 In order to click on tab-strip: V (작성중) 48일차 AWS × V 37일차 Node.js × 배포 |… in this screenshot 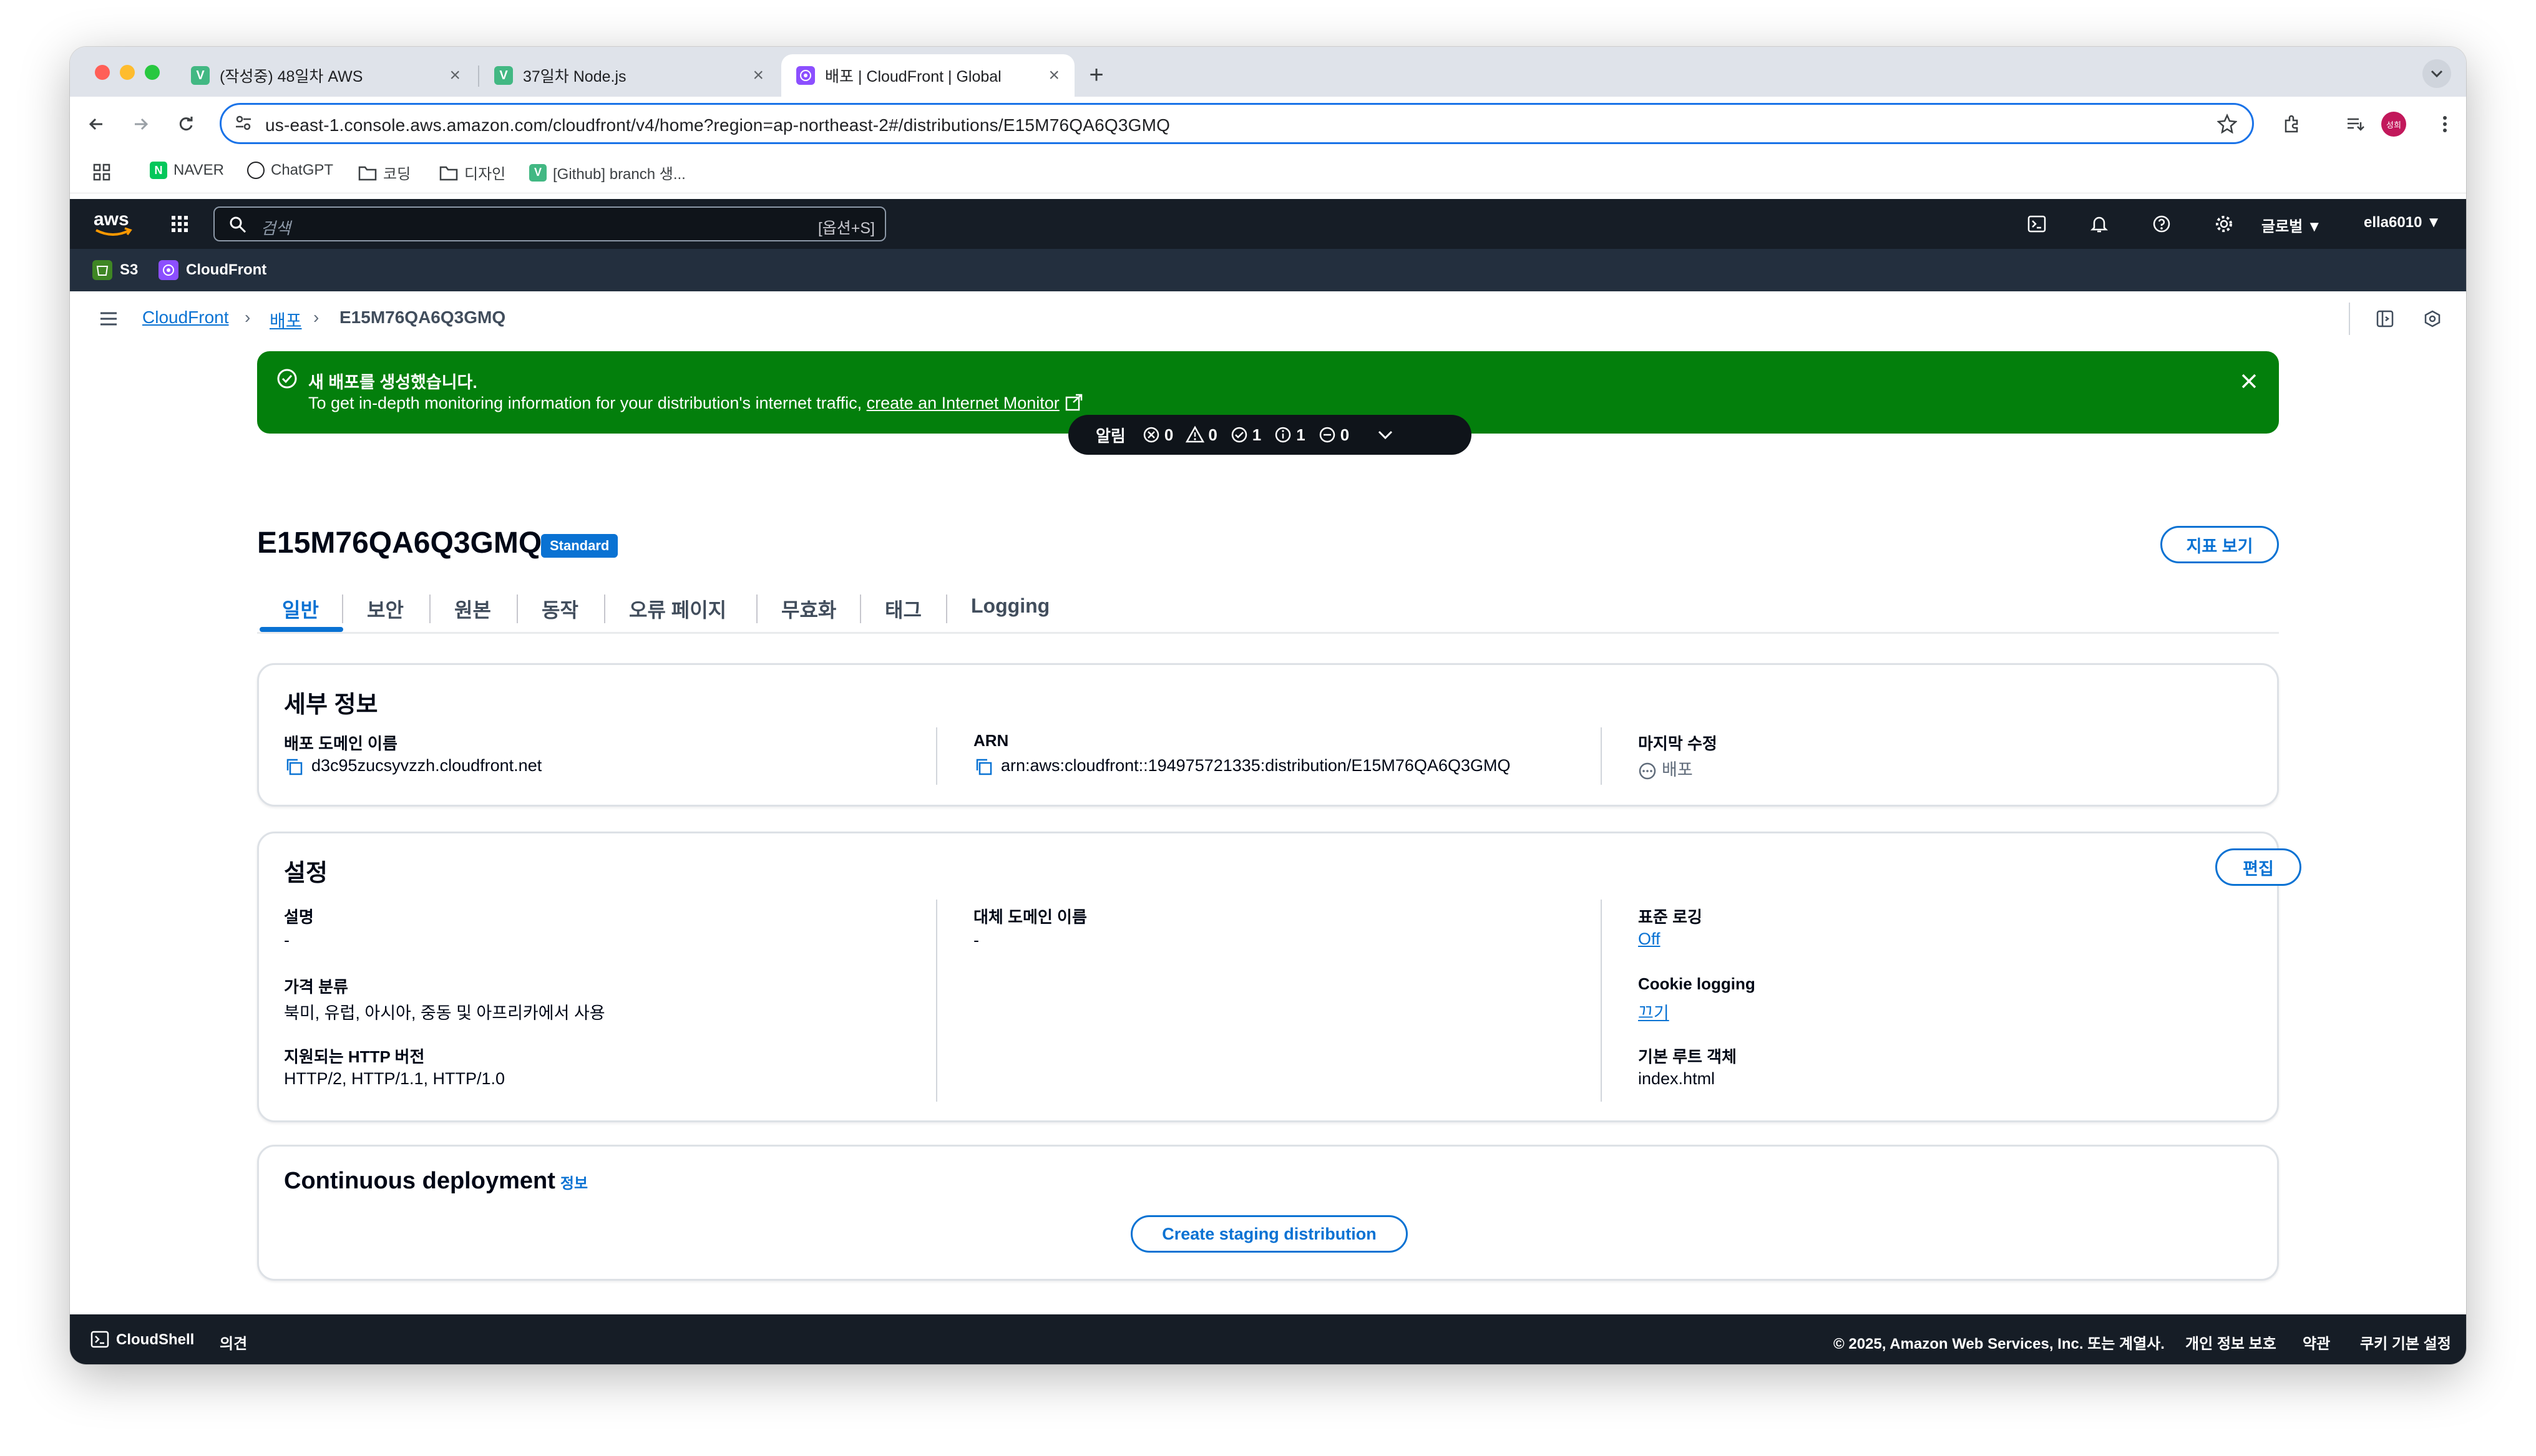, I will do `click(1268, 72)`.